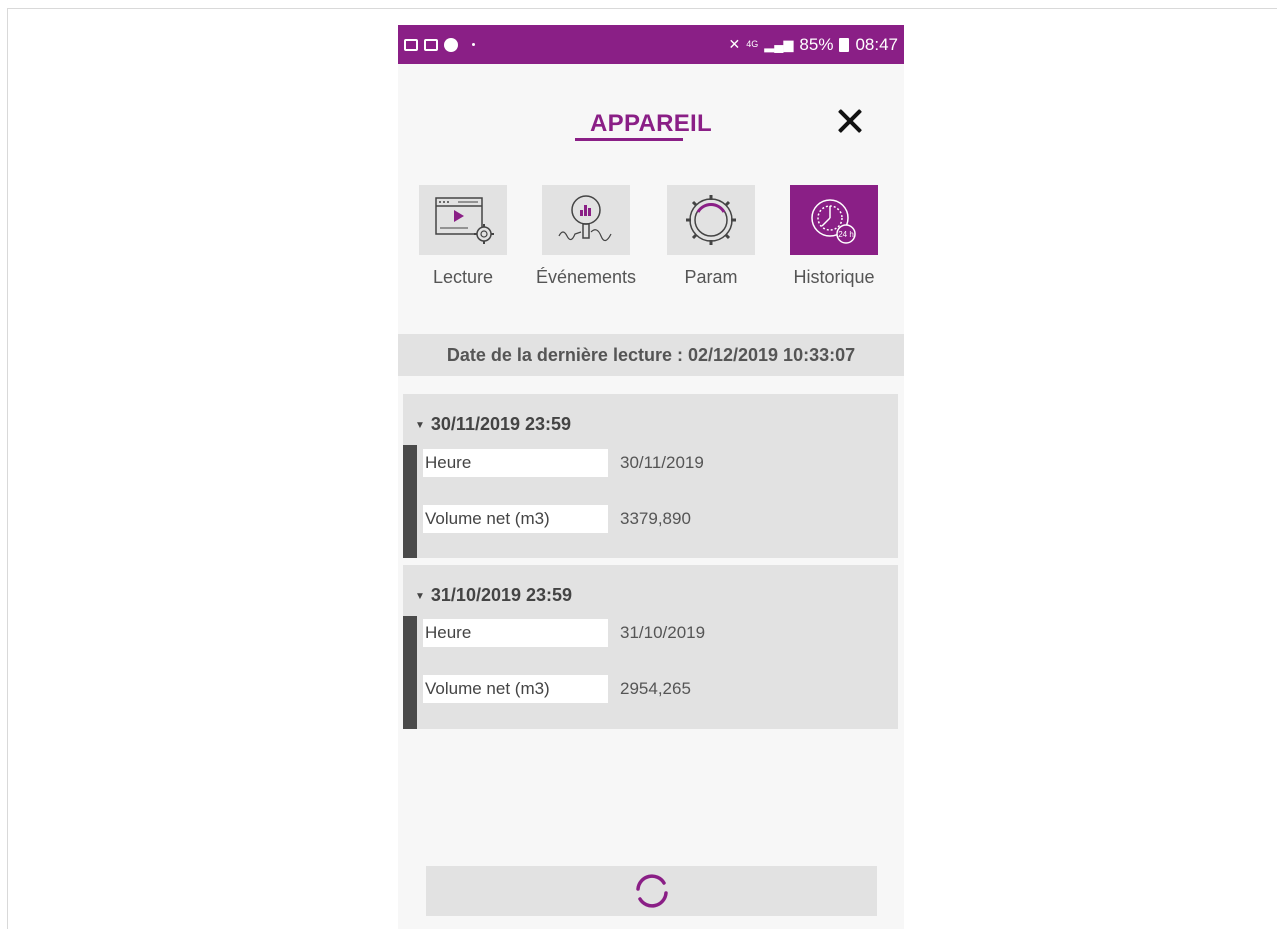 The image size is (1277, 929). Describe the element at coordinates (451, 44) in the screenshot. I see `smiley-icon` at that location.